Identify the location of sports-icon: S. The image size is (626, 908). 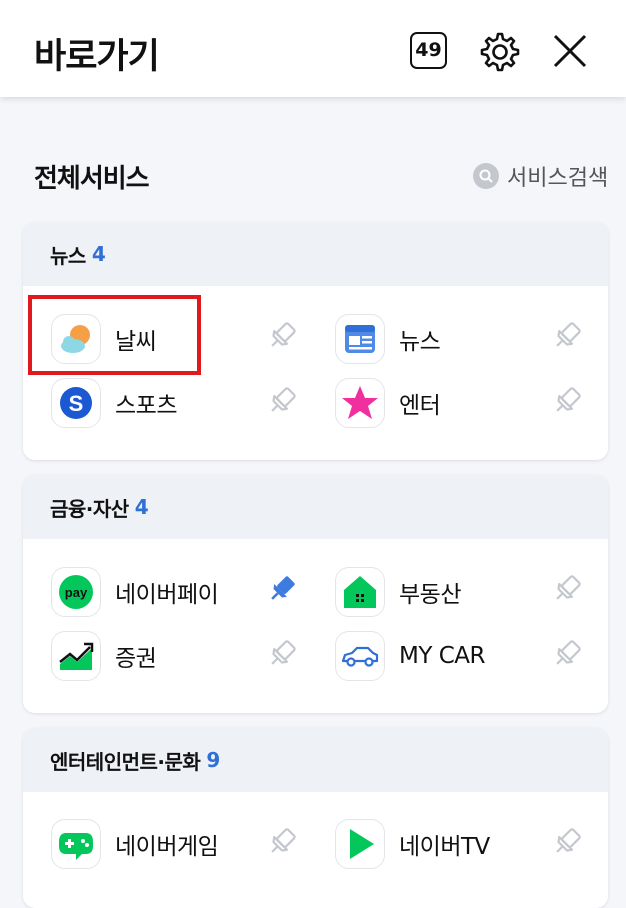
(76, 403).